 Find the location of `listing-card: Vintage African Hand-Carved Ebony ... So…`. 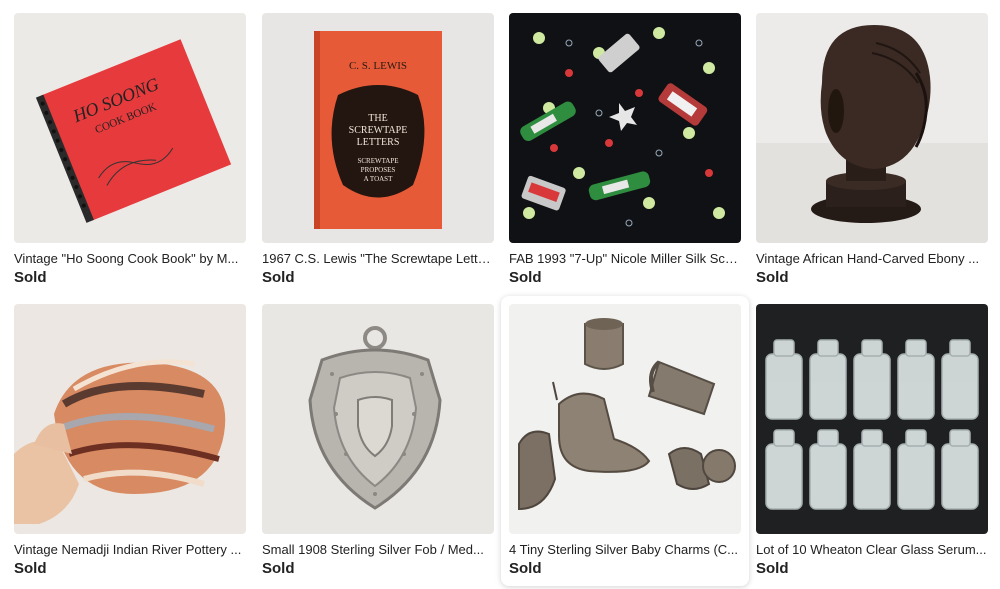

listing-card: Vintage African Hand-Carved Ebony ... So… is located at coordinates (872, 155).